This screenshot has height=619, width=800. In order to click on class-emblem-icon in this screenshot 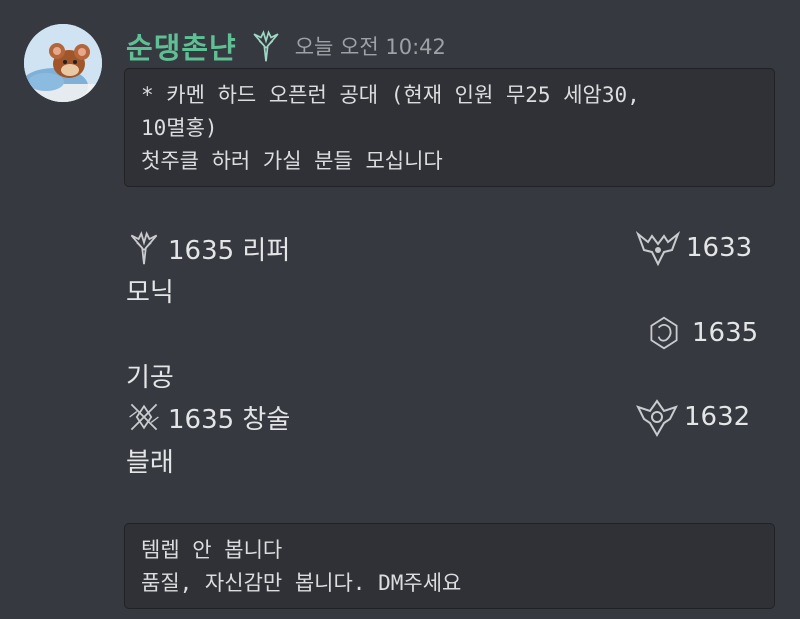, I will do `click(664, 333)`.